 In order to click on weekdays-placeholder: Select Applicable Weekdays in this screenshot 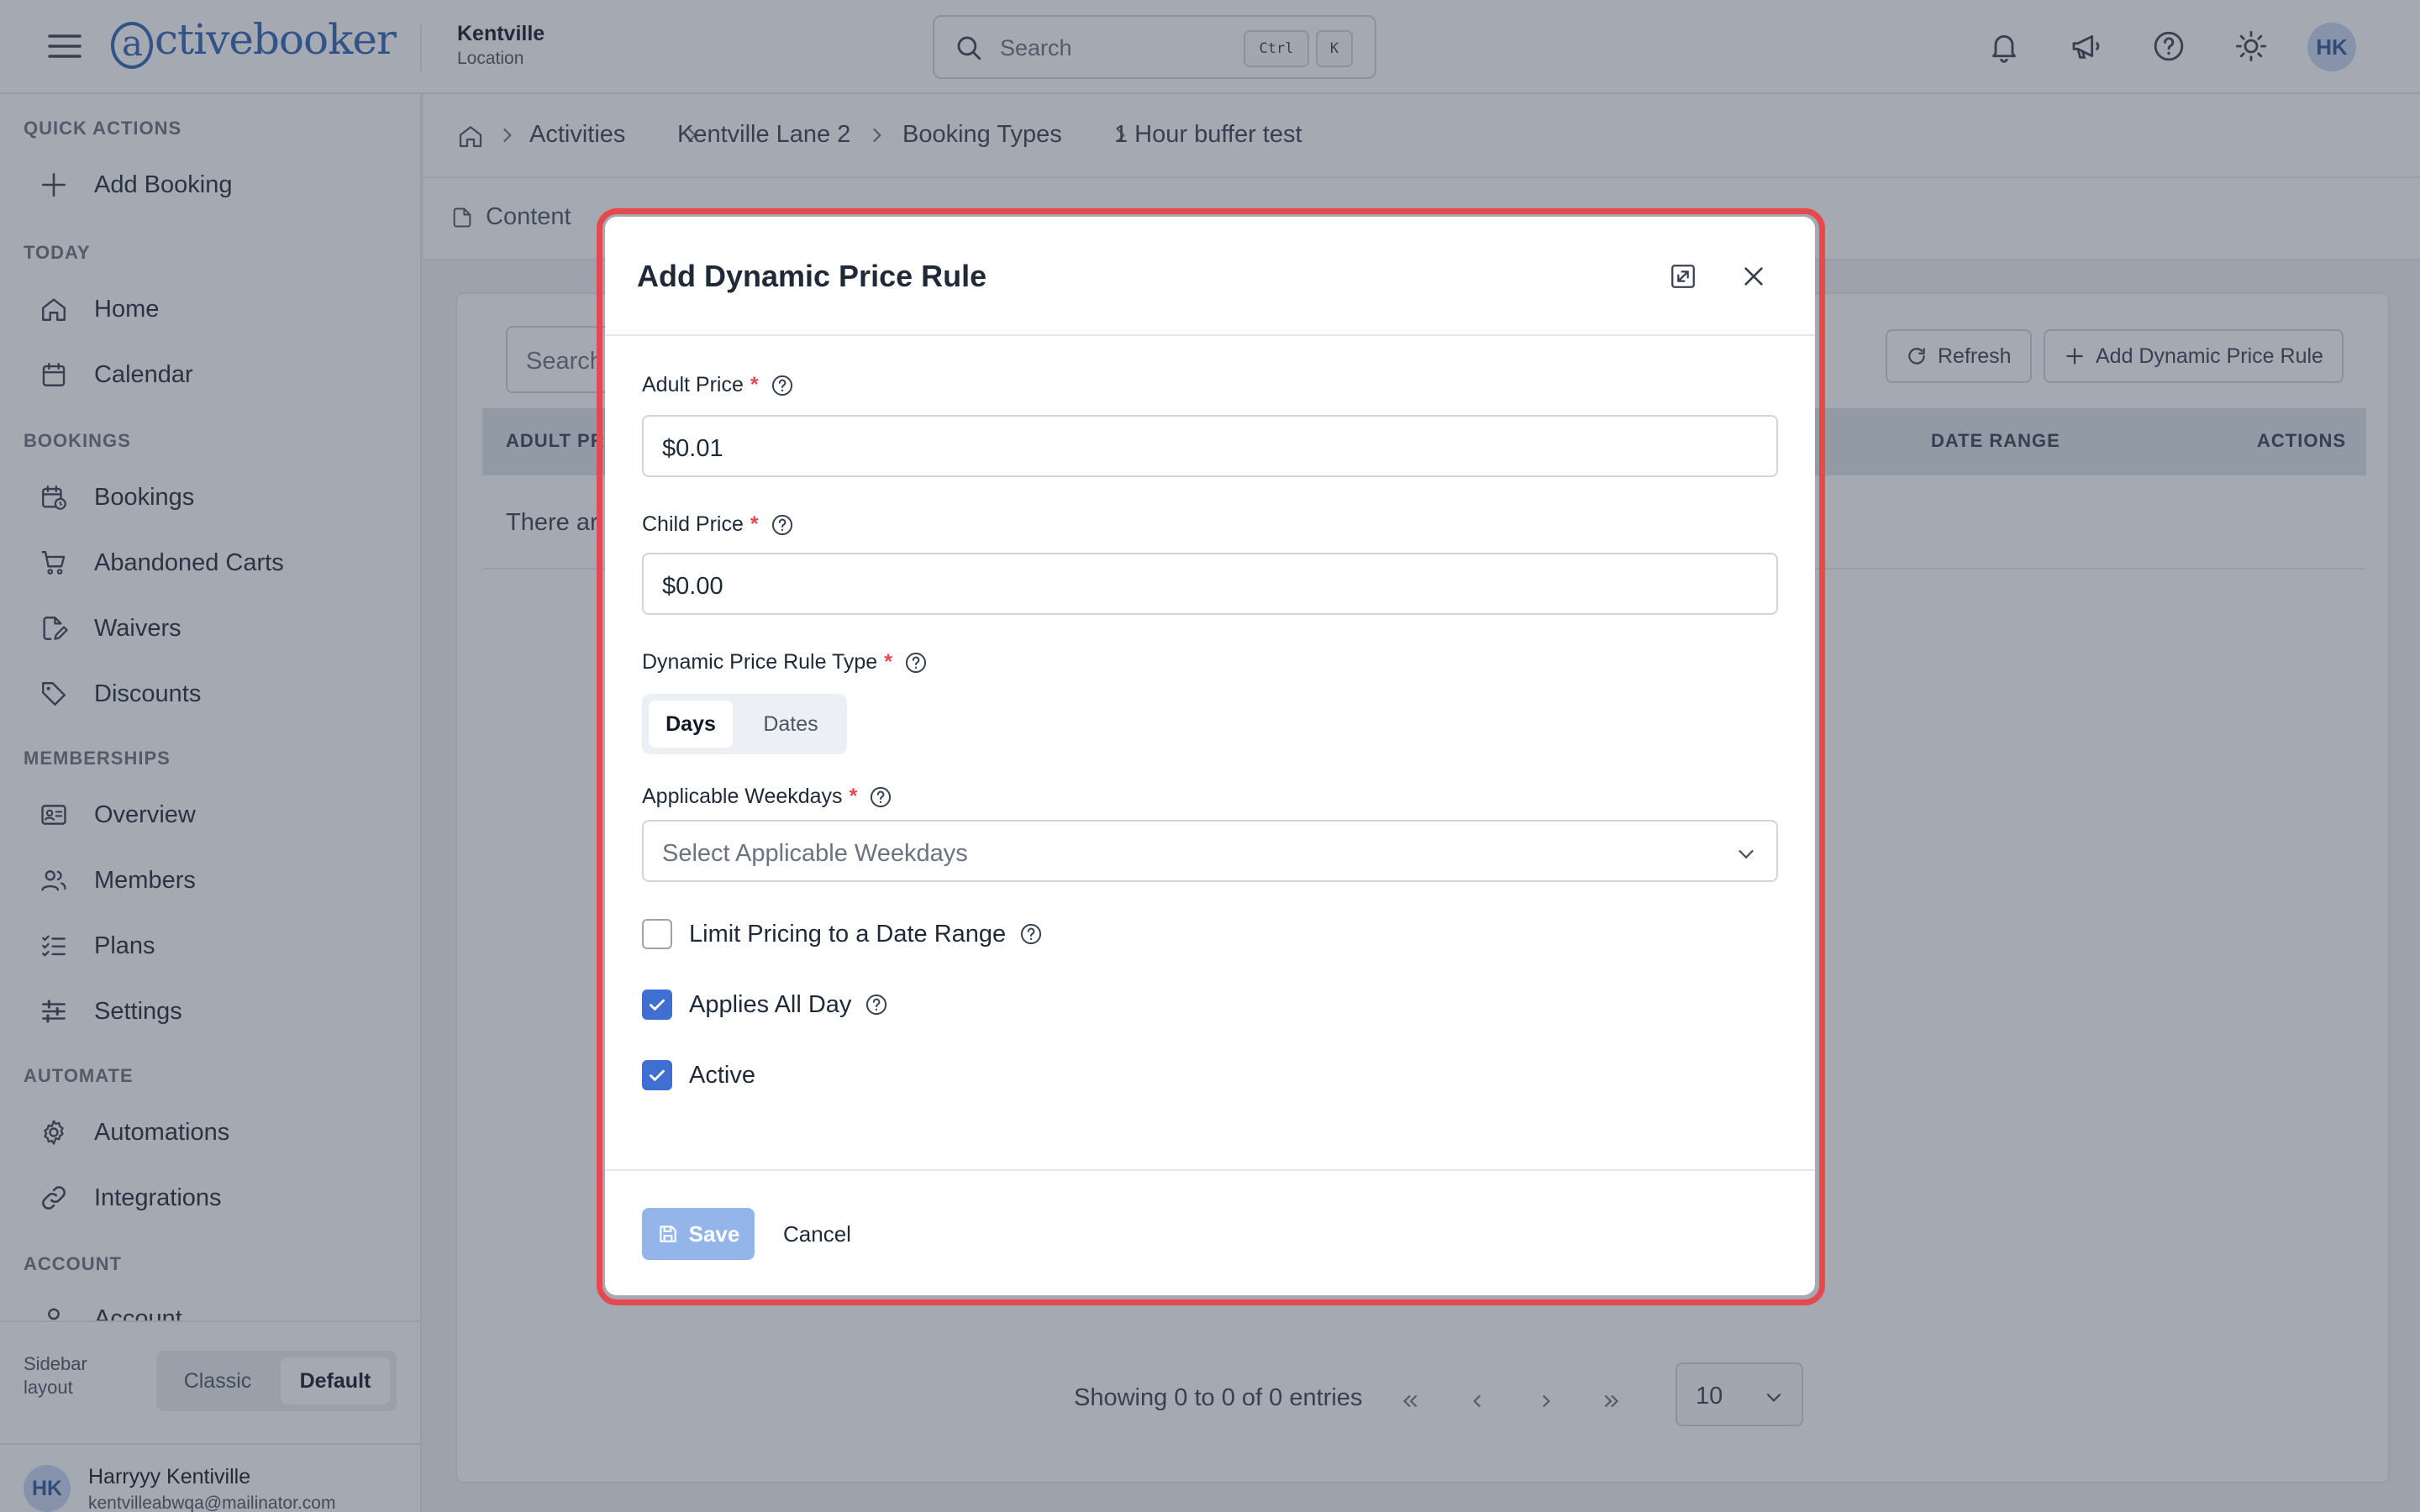, I will do `click(815, 853)`.